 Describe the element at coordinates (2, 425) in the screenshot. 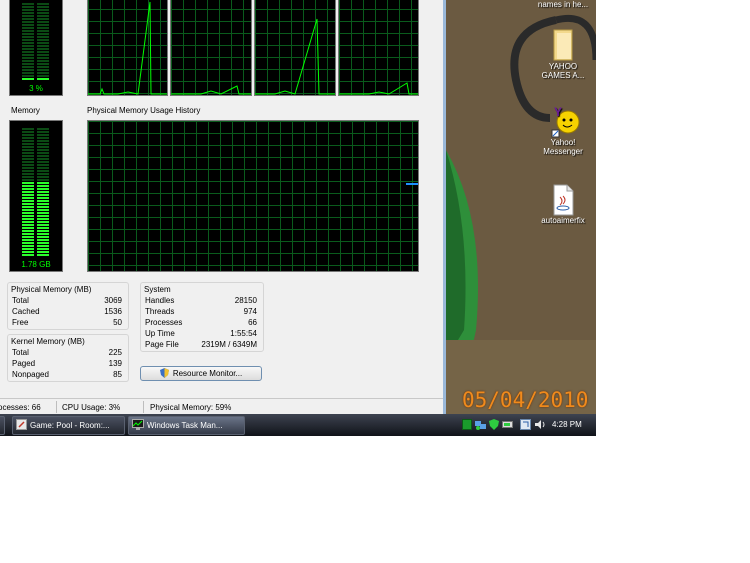

I see `taskbar-item-edge` at that location.